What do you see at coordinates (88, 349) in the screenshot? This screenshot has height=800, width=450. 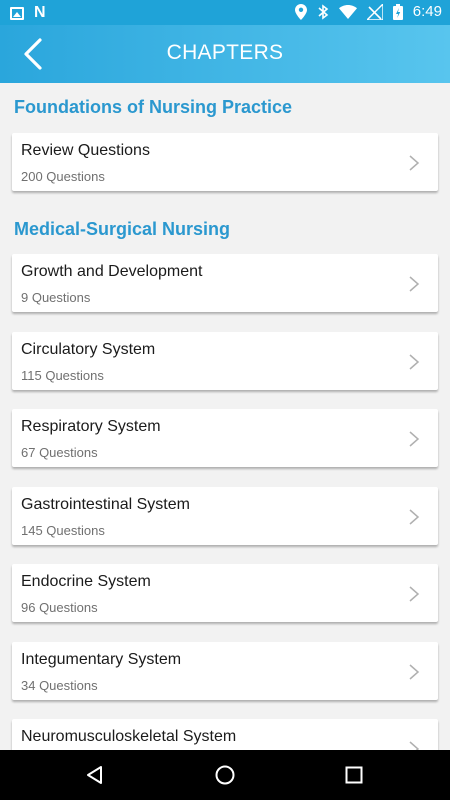 I see `chapter-title: Circulatory System` at bounding box center [88, 349].